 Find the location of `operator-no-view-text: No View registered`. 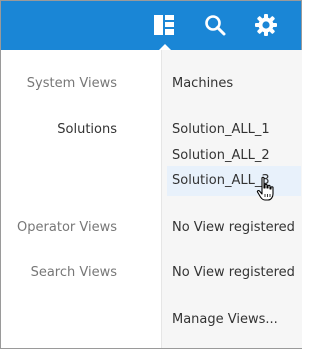

operator-no-view-text: No View registered is located at coordinates (233, 227).